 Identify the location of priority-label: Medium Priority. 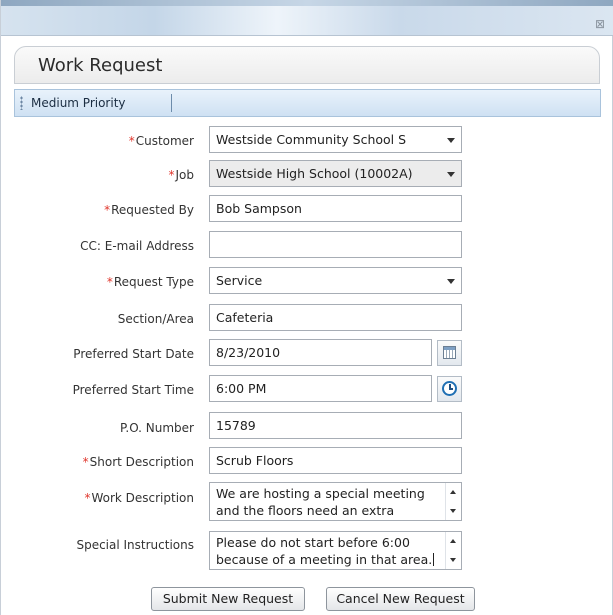
(78, 103).